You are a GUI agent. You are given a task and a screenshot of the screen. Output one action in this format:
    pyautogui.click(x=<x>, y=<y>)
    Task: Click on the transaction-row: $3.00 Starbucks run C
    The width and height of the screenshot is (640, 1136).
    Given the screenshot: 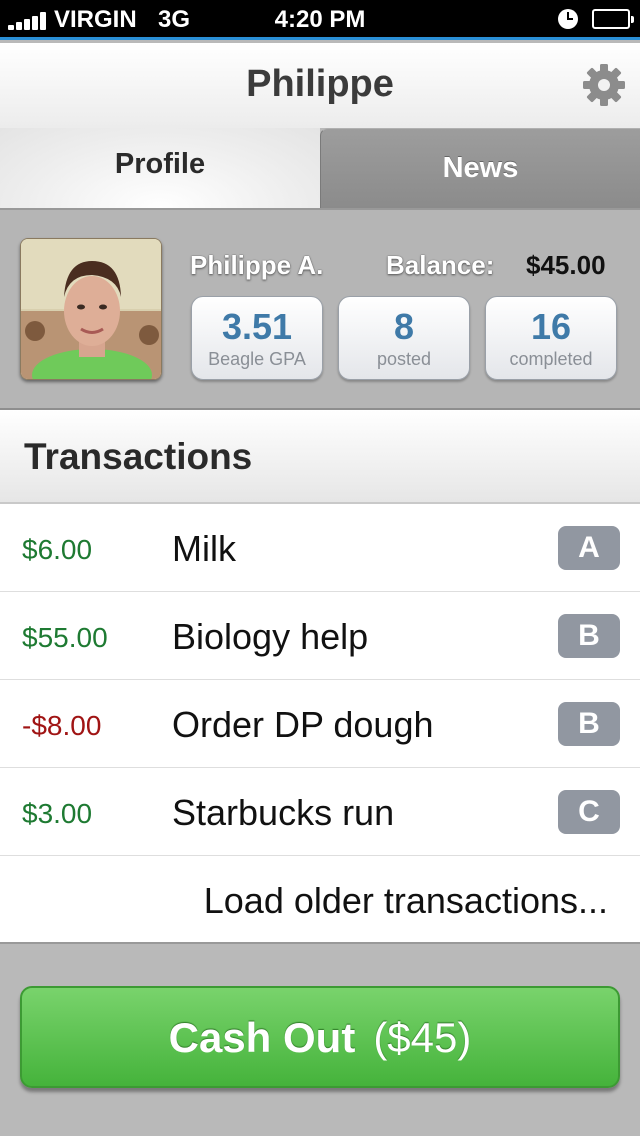 What is the action you would take?
    pyautogui.click(x=320, y=812)
    